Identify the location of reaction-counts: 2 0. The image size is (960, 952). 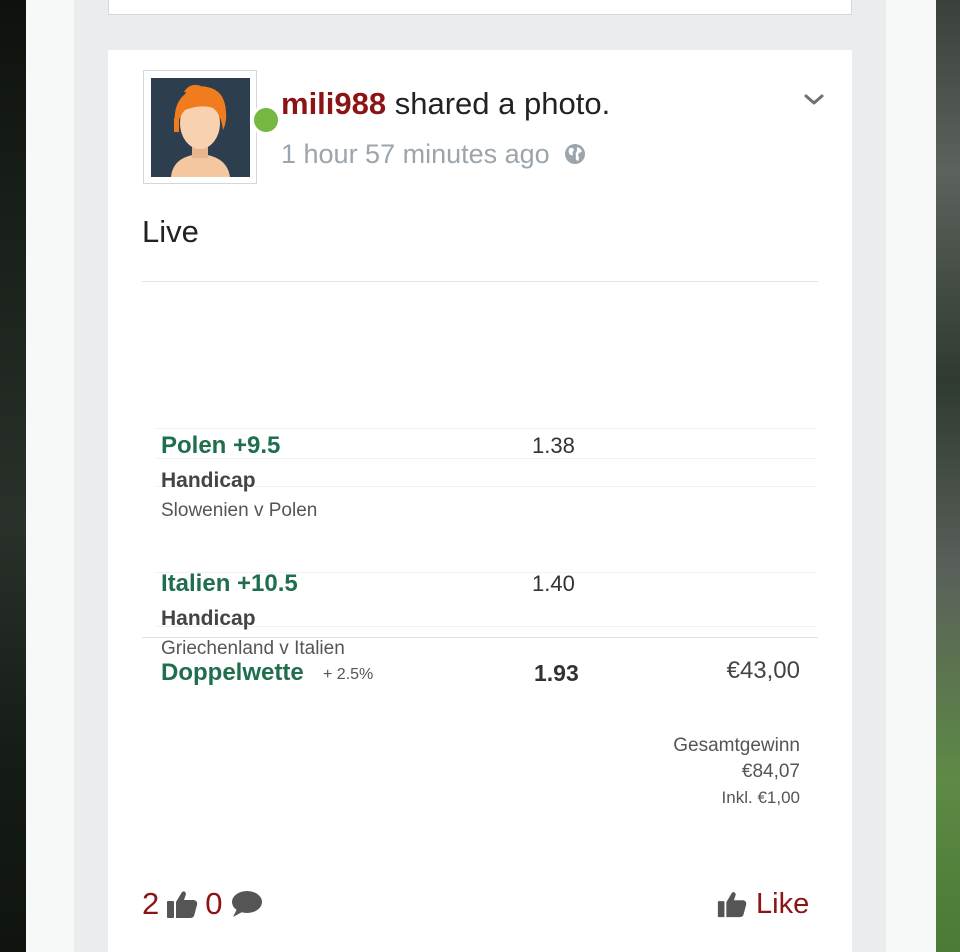
(205, 904).